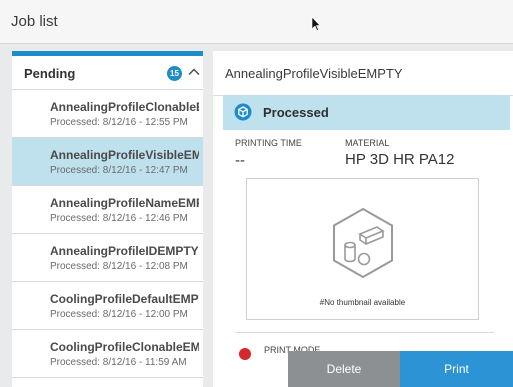 This screenshot has height=387, width=513. Describe the element at coordinates (107, 73) in the screenshot. I see `pending-section-header: Pending 15` at that location.